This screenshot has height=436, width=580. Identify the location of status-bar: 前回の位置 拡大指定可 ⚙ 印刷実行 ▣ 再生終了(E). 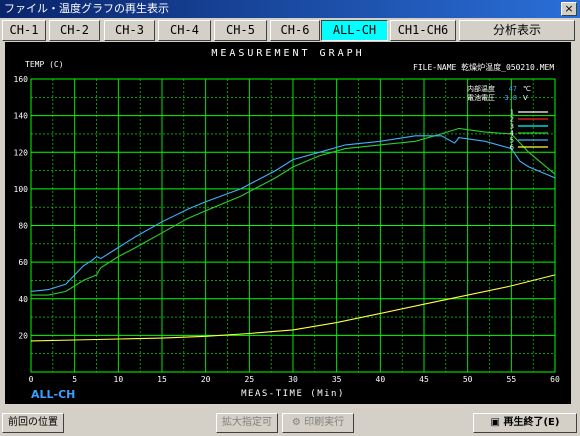
(290, 423).